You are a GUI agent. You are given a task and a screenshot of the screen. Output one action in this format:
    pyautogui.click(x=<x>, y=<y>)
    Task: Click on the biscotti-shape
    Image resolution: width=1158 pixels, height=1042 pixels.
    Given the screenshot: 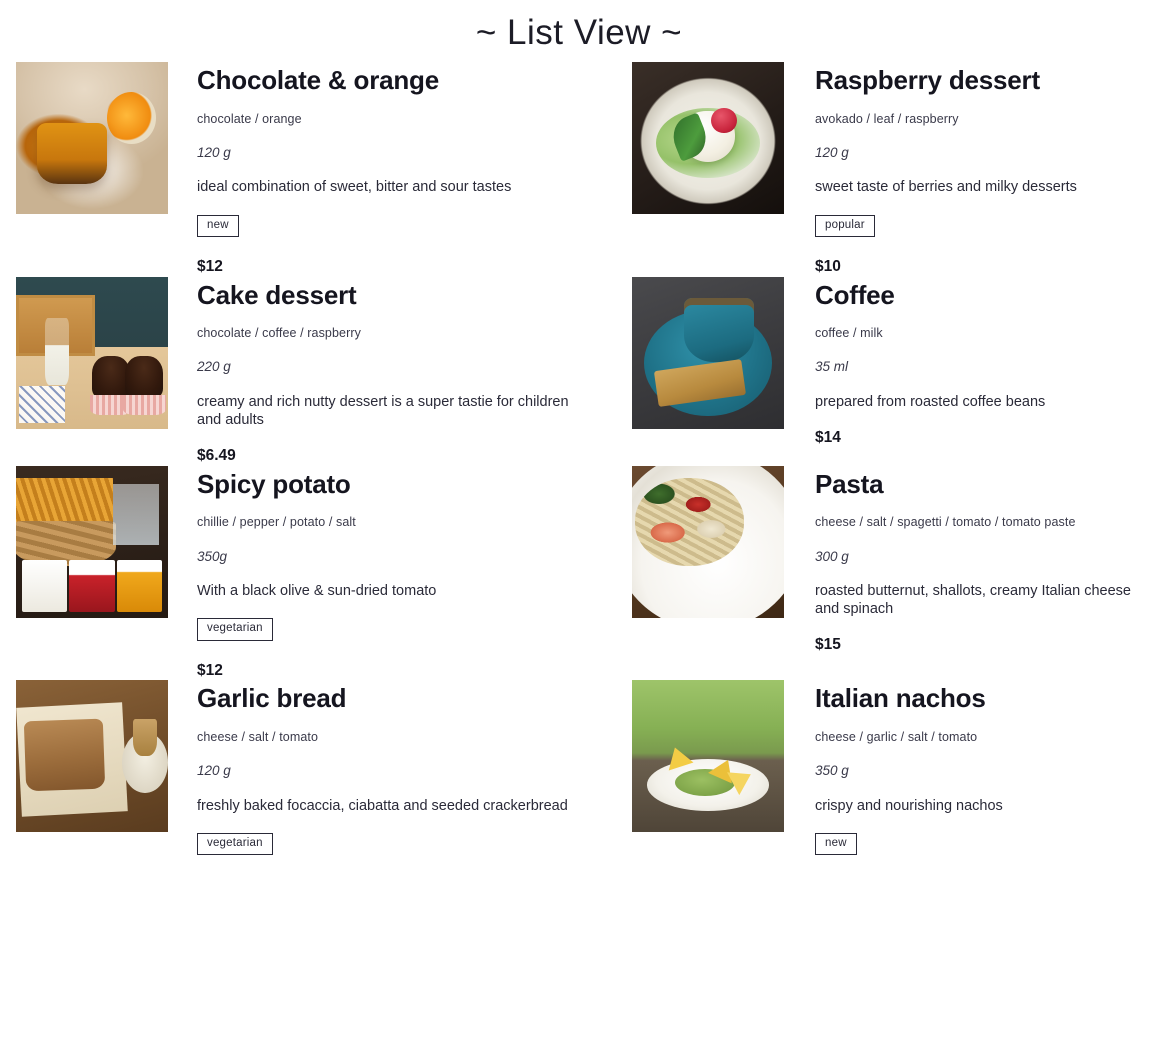 What is the action you would take?
    pyautogui.click(x=700, y=383)
    